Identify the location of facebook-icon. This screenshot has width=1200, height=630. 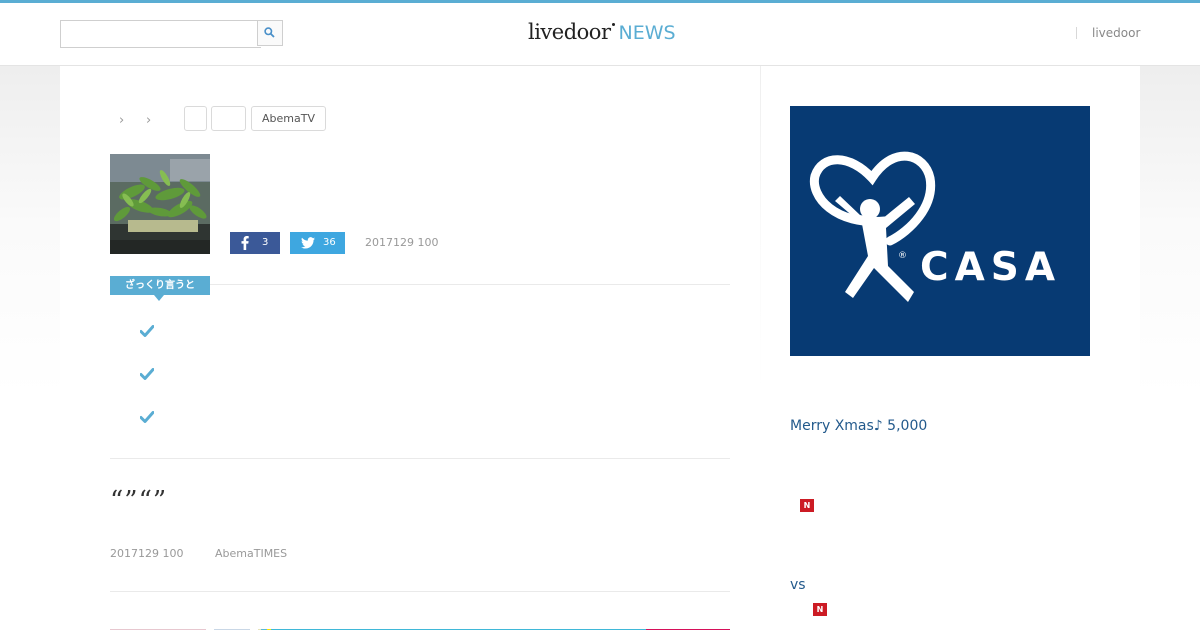
(245, 243).